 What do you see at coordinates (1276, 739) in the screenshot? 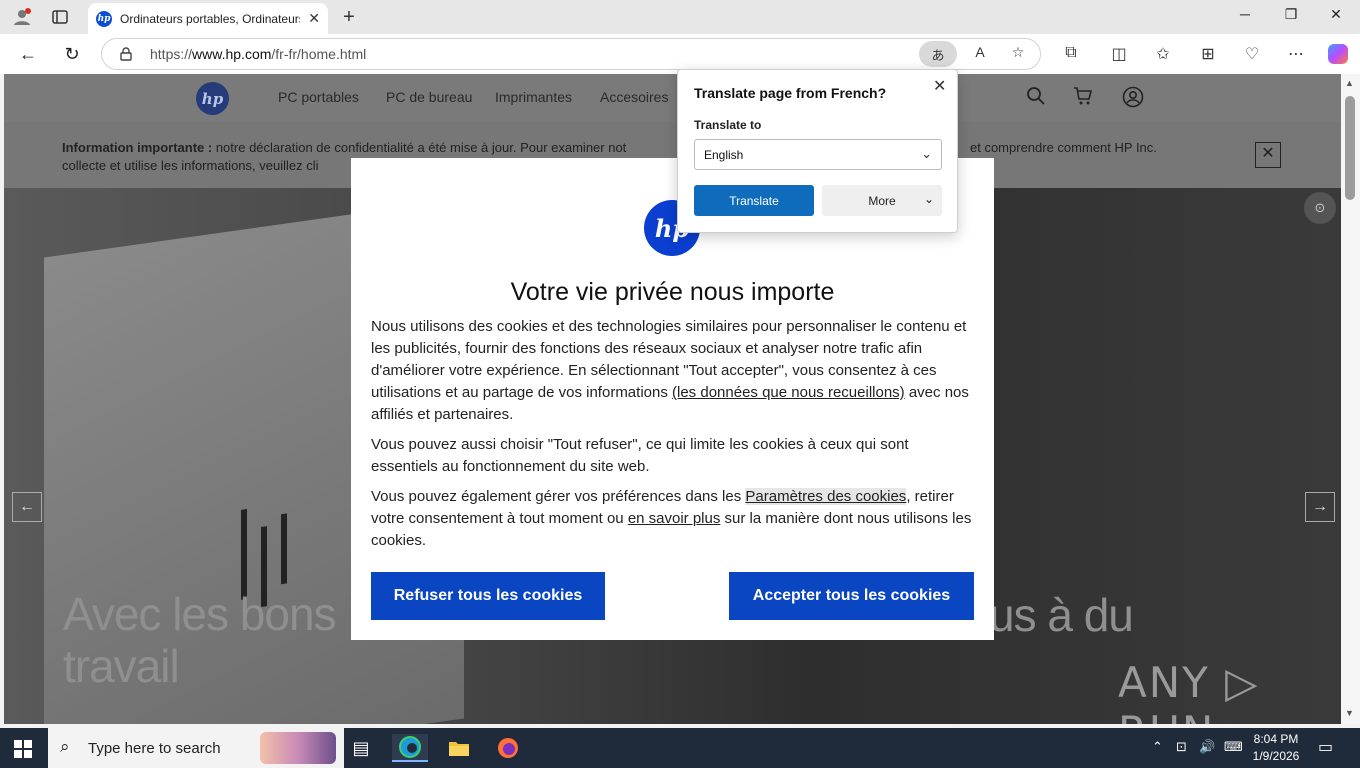
I see `clock-time: 8:04 PM` at bounding box center [1276, 739].